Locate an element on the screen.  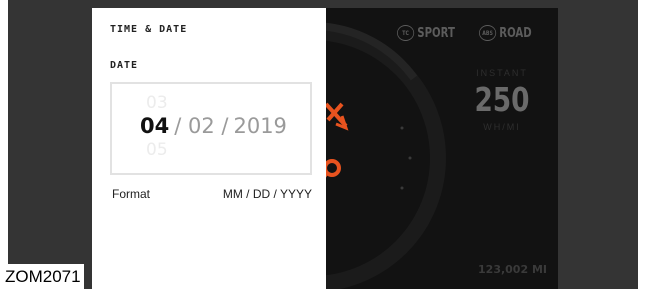
date-picker: 03 04 / 02 / 2019 05 is located at coordinates (211, 128).